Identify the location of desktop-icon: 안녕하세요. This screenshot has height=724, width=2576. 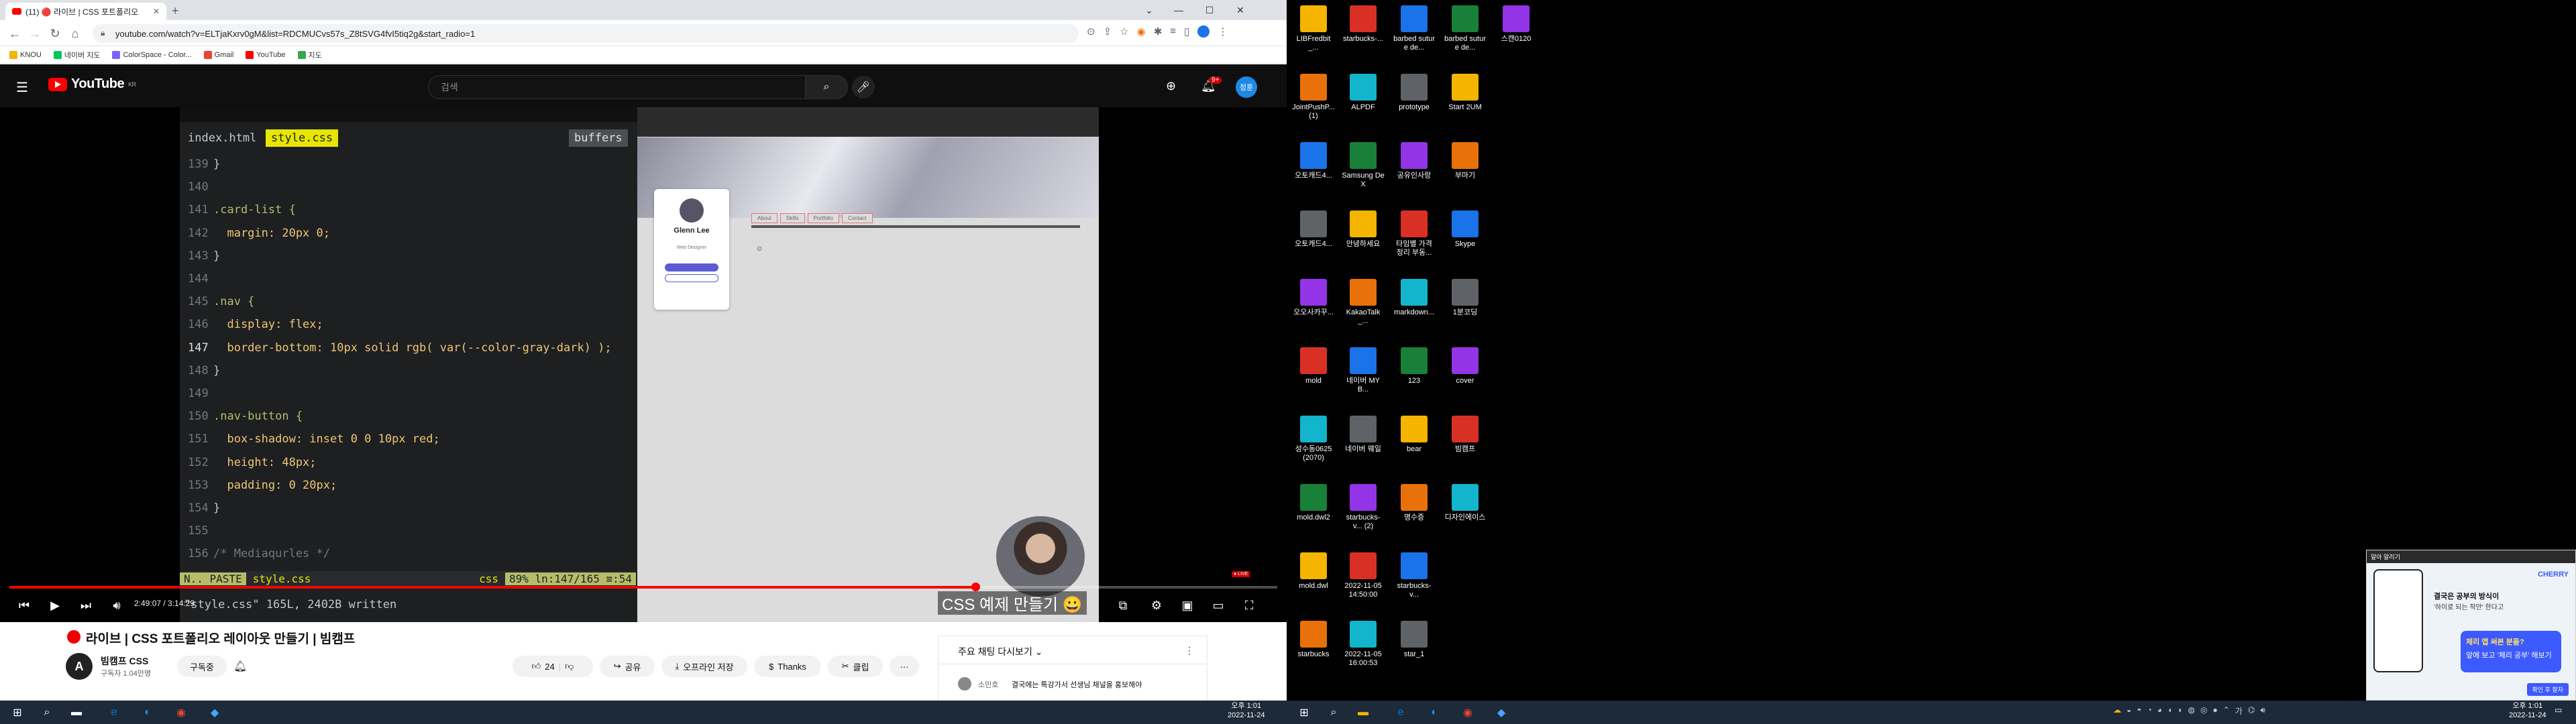
(1363, 238).